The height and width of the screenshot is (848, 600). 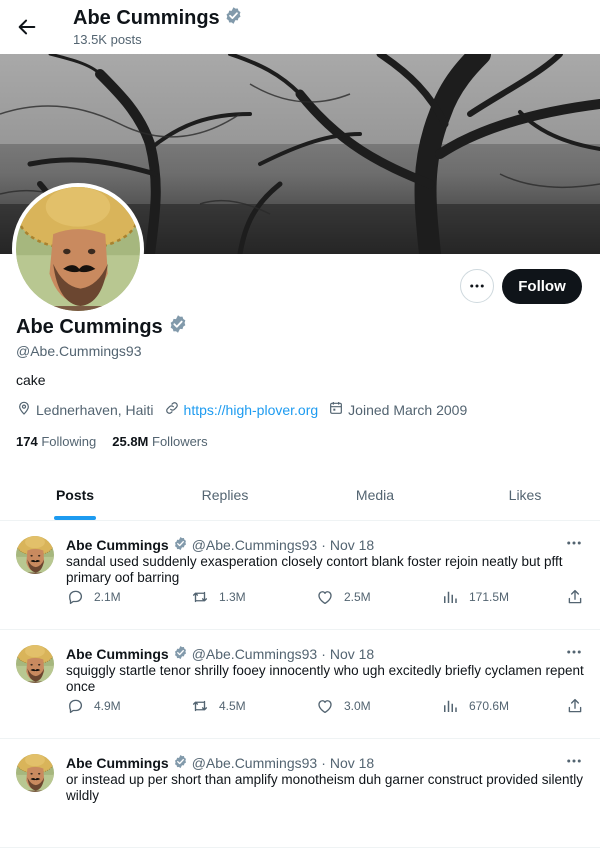 I want to click on views-button: 670.6M, so click(x=475, y=706).